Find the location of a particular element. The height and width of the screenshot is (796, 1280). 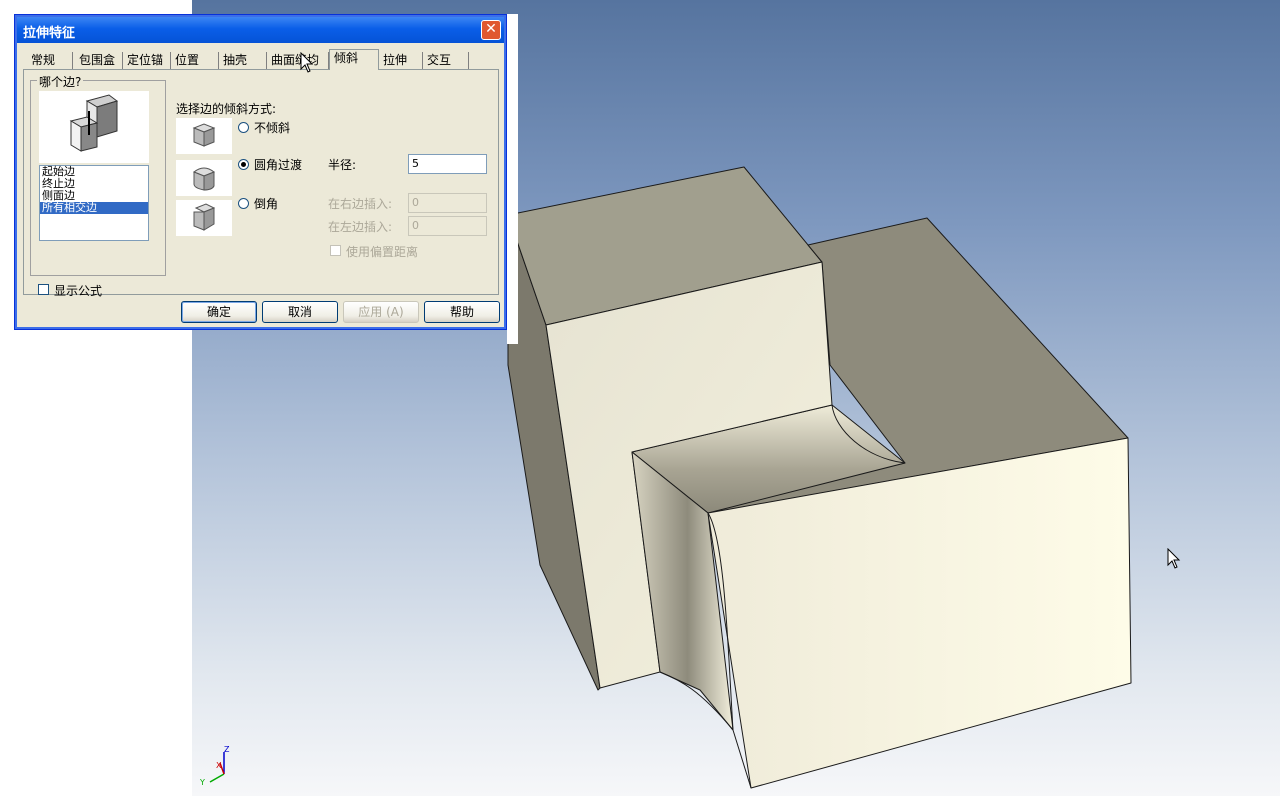

x-axis-label: X is located at coordinates (219, 765).